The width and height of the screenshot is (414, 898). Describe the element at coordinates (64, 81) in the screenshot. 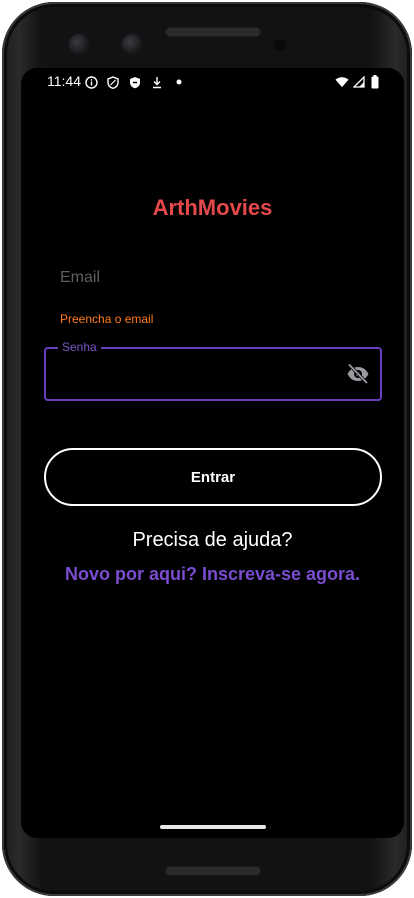

I see `status-time: 11:44` at that location.